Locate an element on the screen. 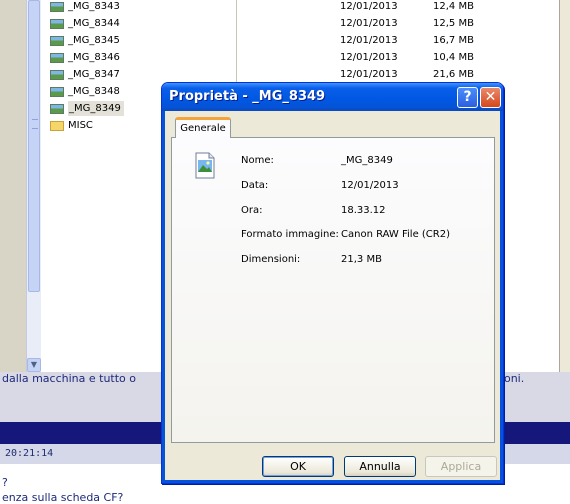  property-value-name: _MG_8349 is located at coordinates (367, 160).